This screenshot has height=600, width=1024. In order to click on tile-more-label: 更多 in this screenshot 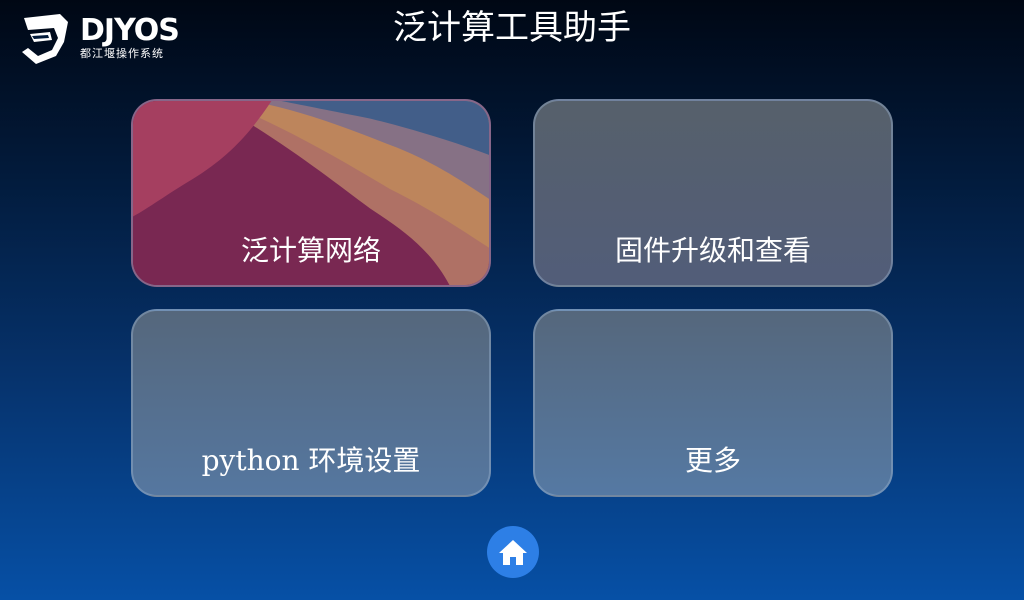, I will do `click(712, 460)`.